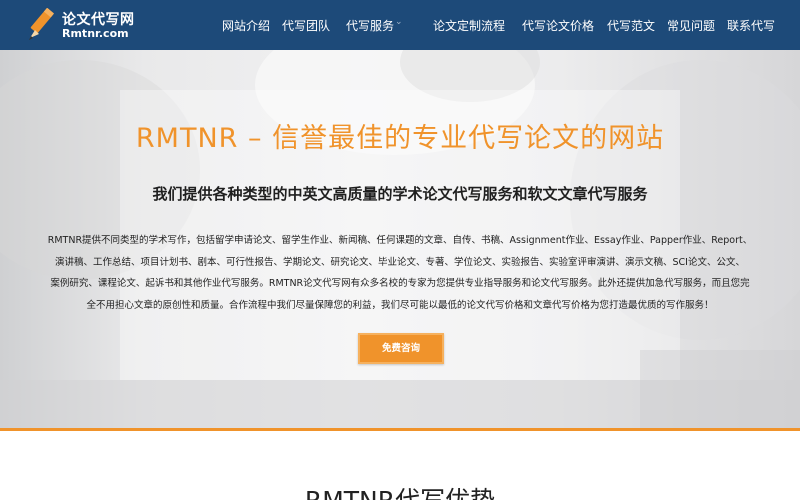 The width and height of the screenshot is (800, 500). What do you see at coordinates (631, 25) in the screenshot?
I see `nav-item-samples: 代写范文` at bounding box center [631, 25].